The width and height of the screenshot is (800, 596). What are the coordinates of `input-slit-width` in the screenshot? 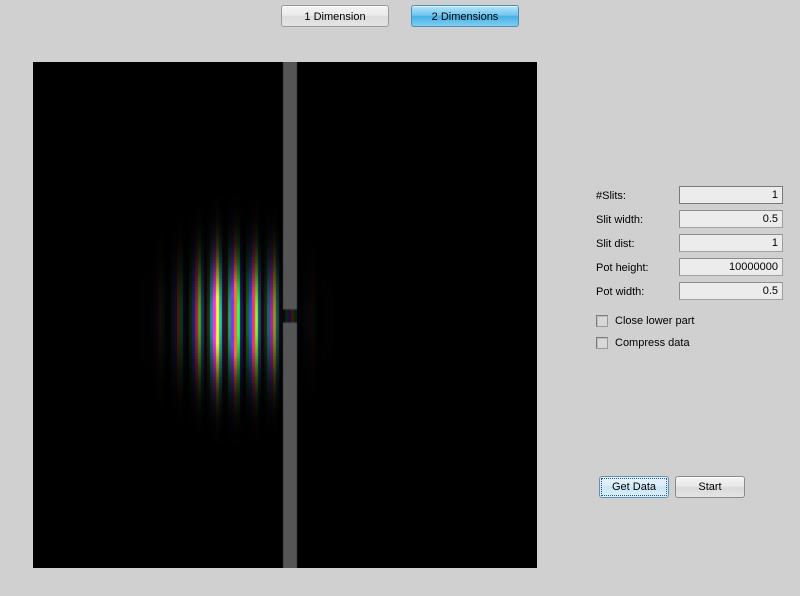 It's located at (731, 219).